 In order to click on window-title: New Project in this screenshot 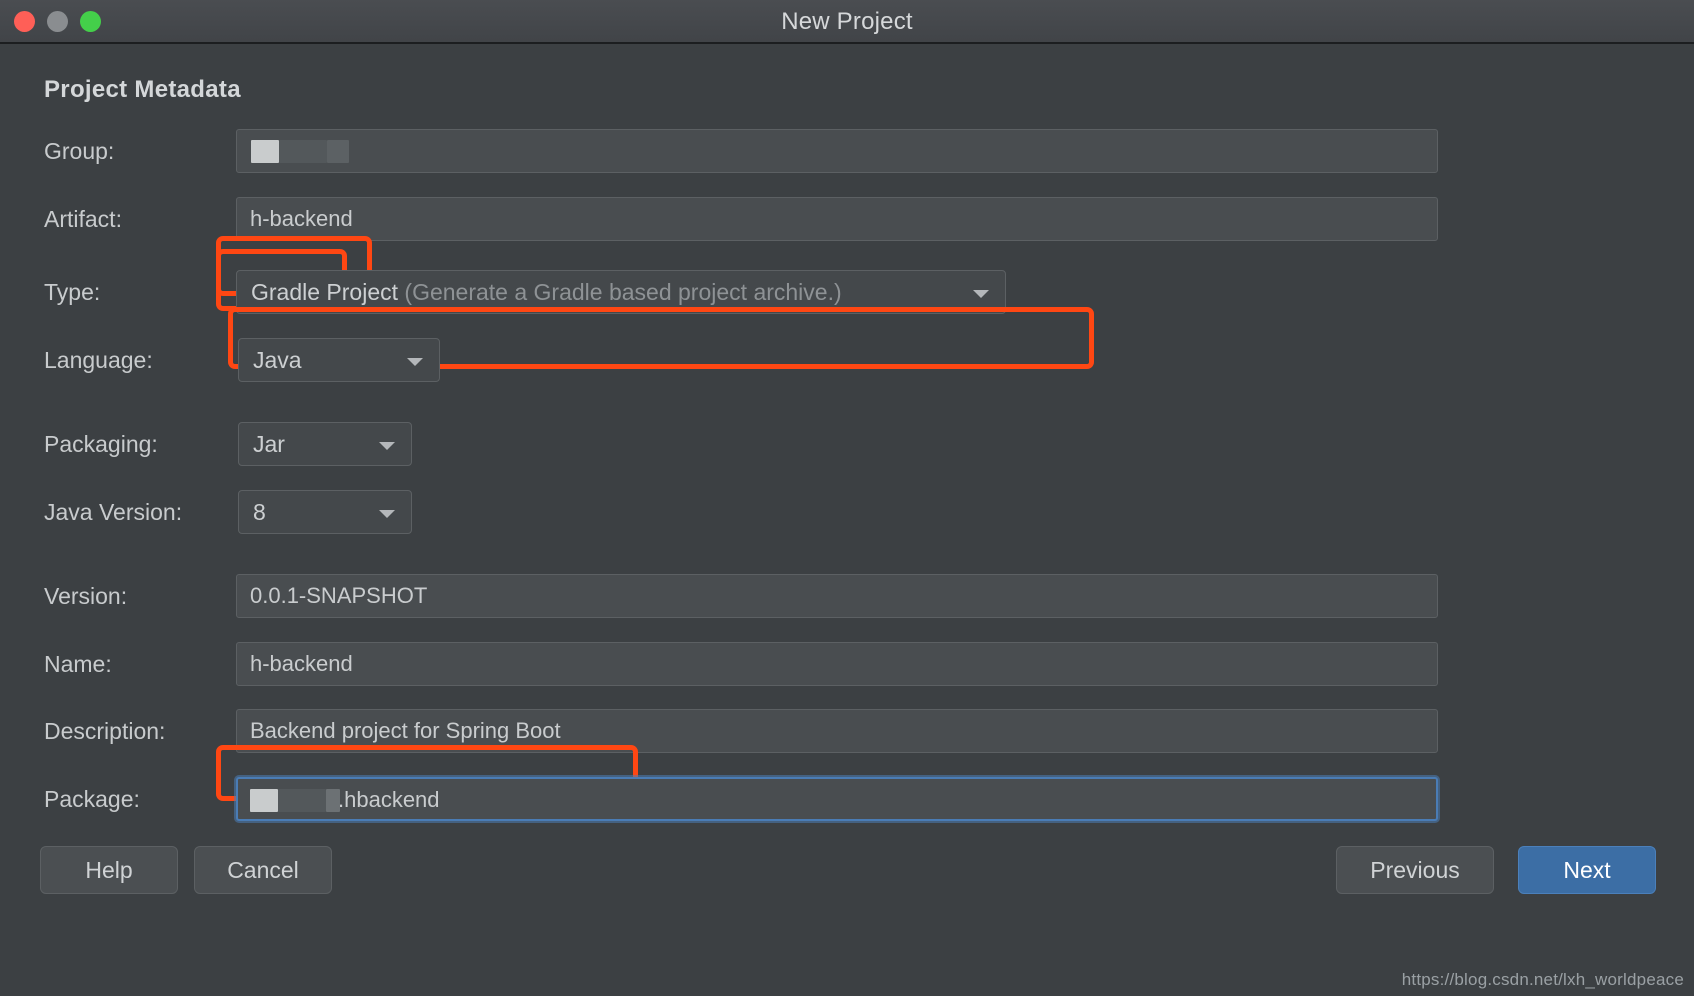, I will do `click(847, 21)`.